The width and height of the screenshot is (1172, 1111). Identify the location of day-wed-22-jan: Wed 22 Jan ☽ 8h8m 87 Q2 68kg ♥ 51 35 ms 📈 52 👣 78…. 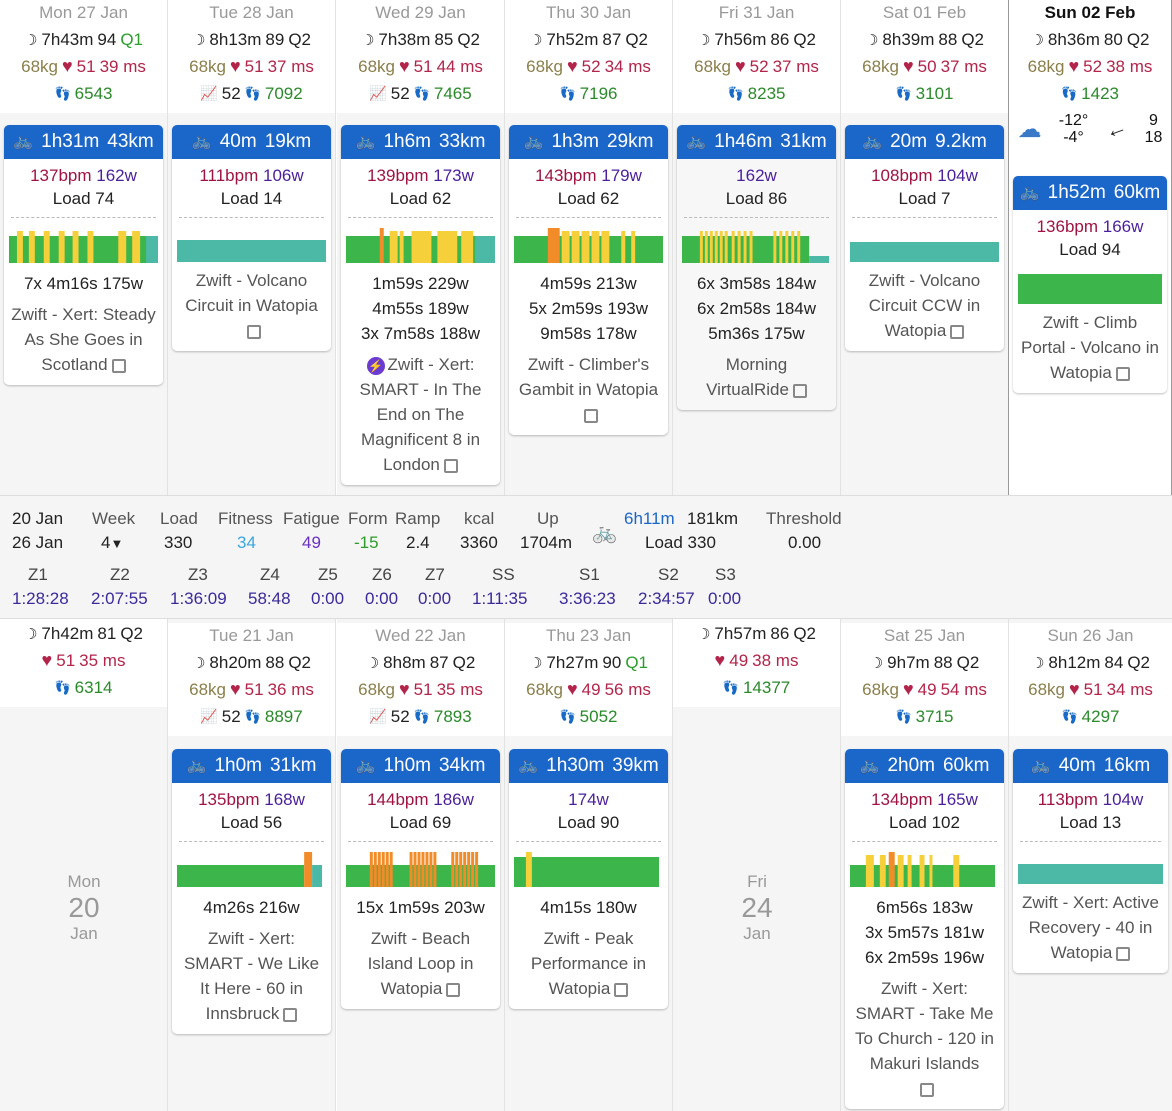
(421, 865).